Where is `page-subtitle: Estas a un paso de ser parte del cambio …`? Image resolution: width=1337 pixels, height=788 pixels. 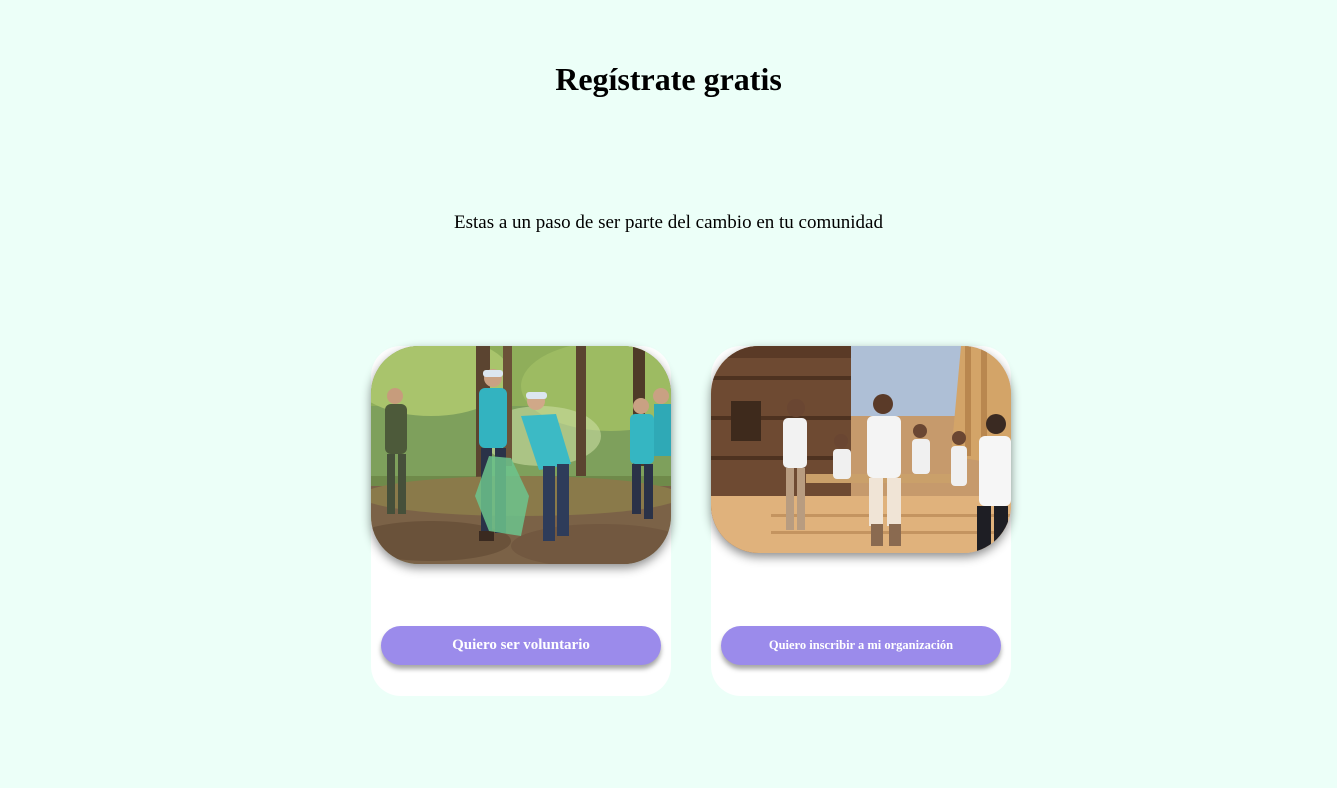 page-subtitle: Estas a un paso de ser parte del cambio … is located at coordinates (668, 222).